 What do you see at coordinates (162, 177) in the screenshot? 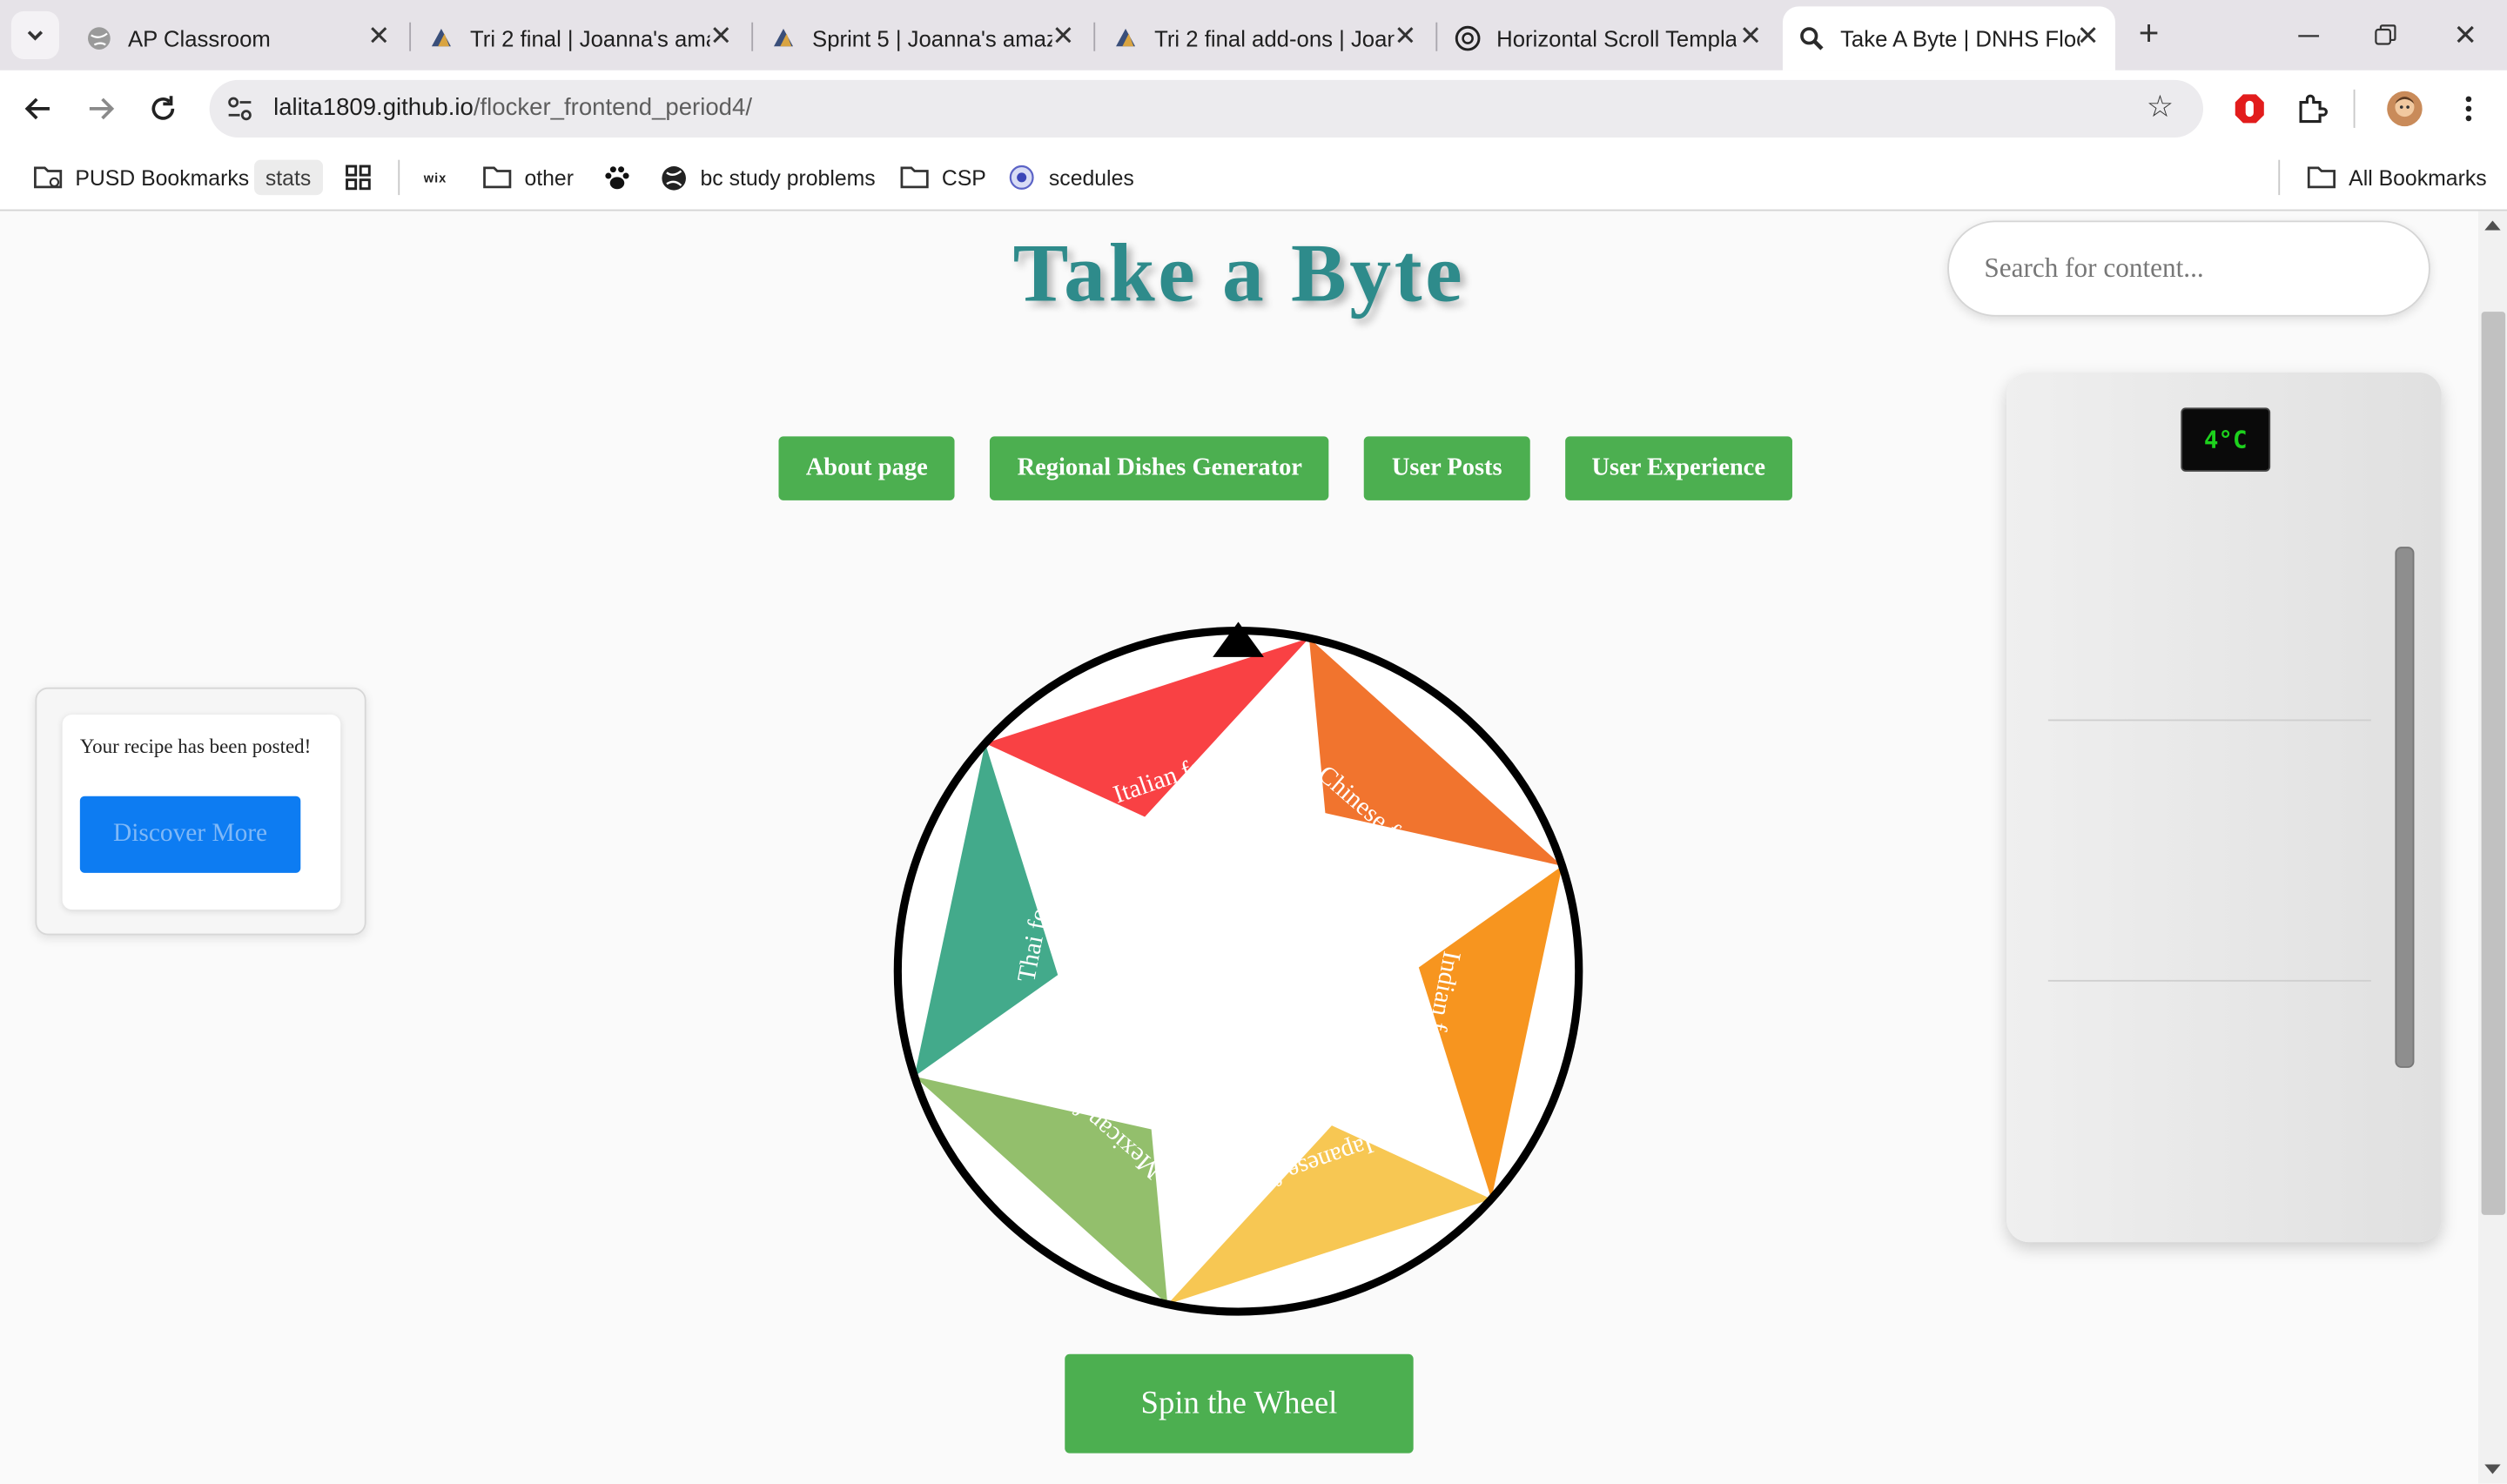
I see `bookmark-label: PUSD Bookmarks` at bounding box center [162, 177].